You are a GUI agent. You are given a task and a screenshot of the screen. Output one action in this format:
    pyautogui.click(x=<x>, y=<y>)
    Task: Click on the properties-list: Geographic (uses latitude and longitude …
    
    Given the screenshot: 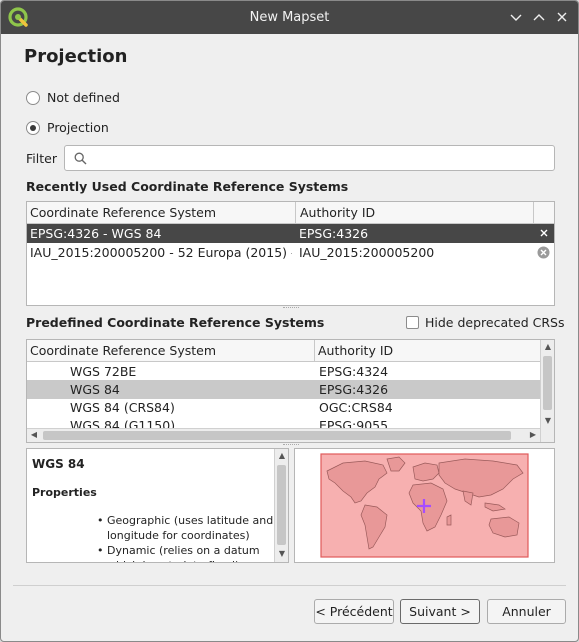 What is the action you would take?
    pyautogui.click(x=188, y=537)
    